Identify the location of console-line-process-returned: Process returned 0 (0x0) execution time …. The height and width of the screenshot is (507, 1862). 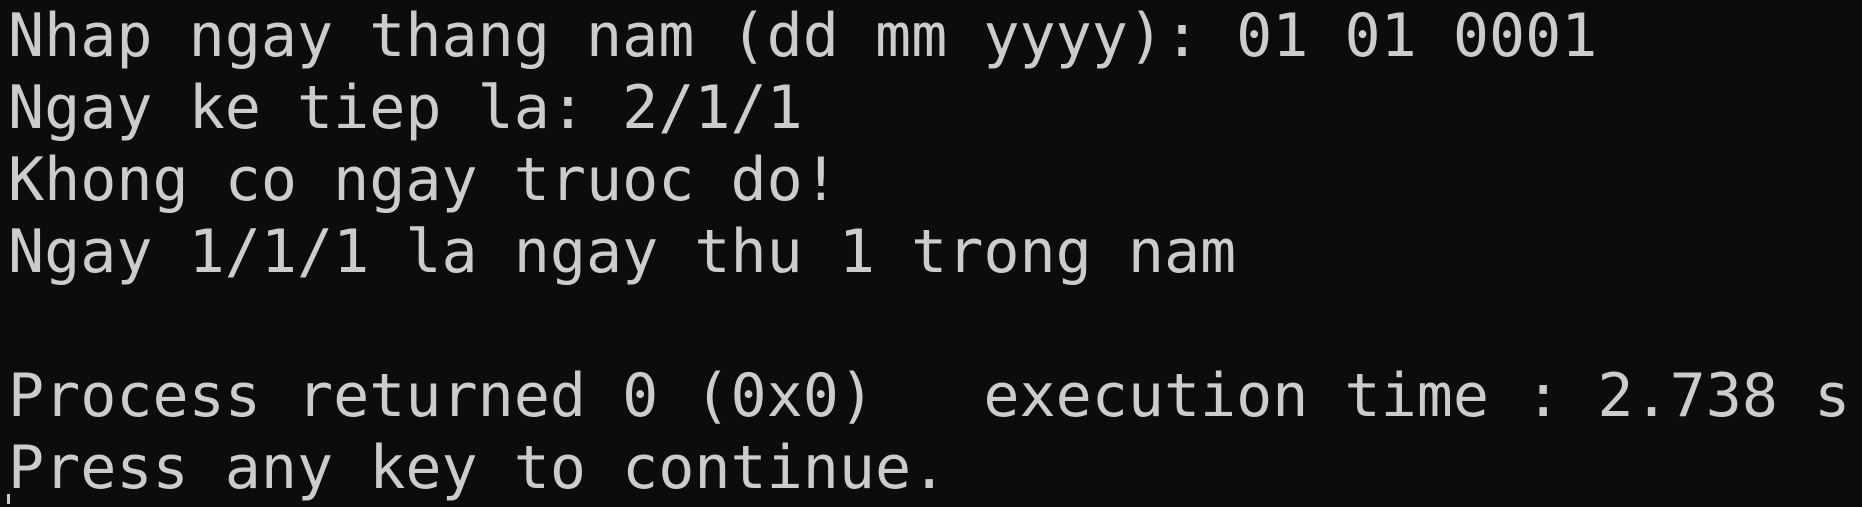
(929, 396).